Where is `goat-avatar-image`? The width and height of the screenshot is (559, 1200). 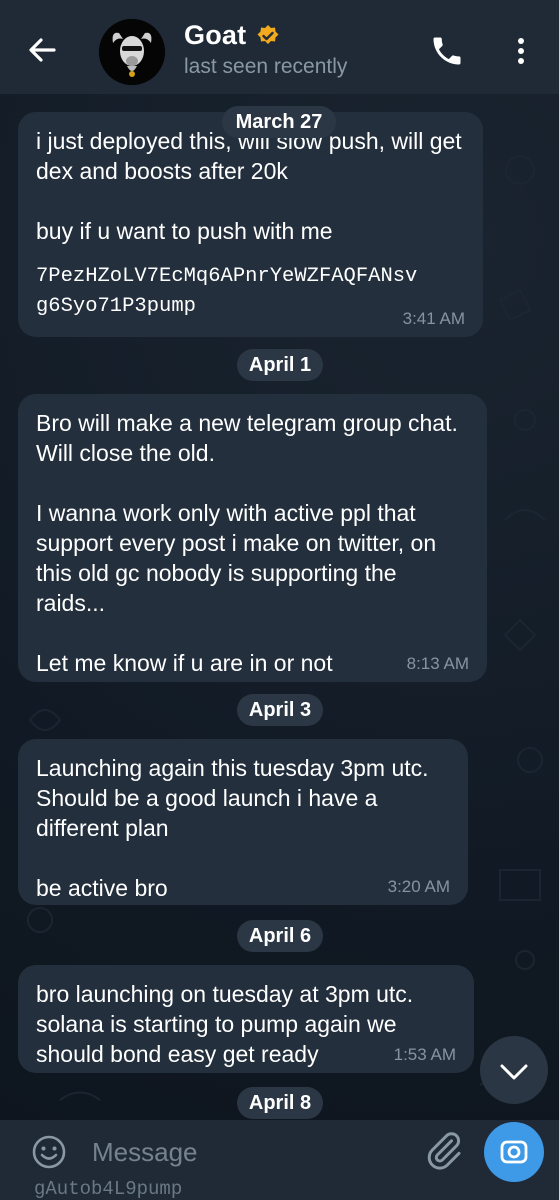
goat-avatar-image is located at coordinates (132, 52).